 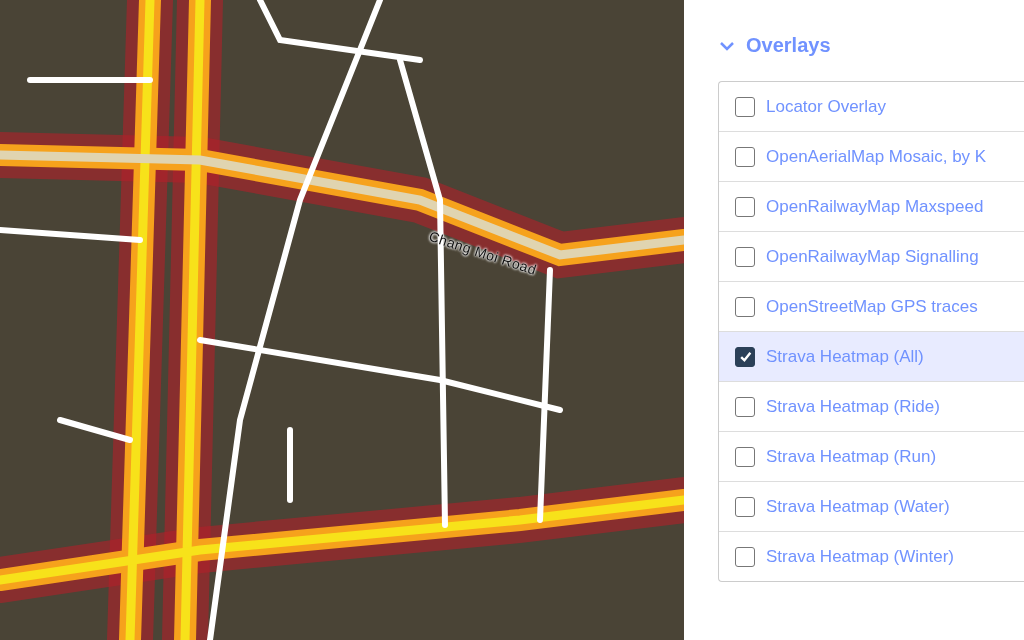 What do you see at coordinates (871, 206) in the screenshot?
I see `overlay-item: OpenRailwayMap Maxspeed` at bounding box center [871, 206].